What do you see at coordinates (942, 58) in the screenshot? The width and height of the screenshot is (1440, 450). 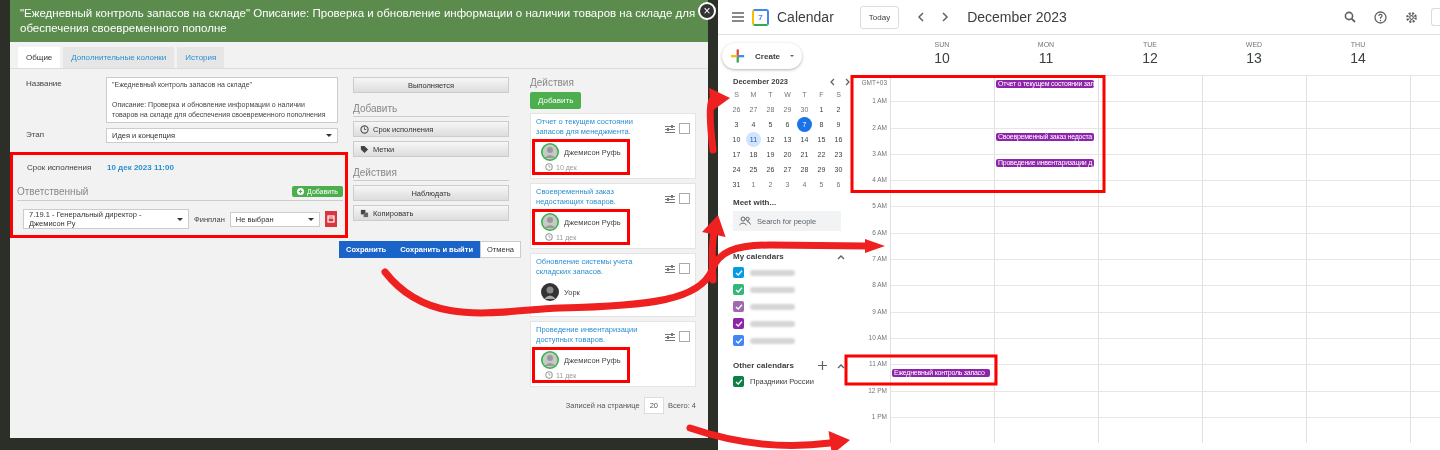 I see `day-number: 10` at bounding box center [942, 58].